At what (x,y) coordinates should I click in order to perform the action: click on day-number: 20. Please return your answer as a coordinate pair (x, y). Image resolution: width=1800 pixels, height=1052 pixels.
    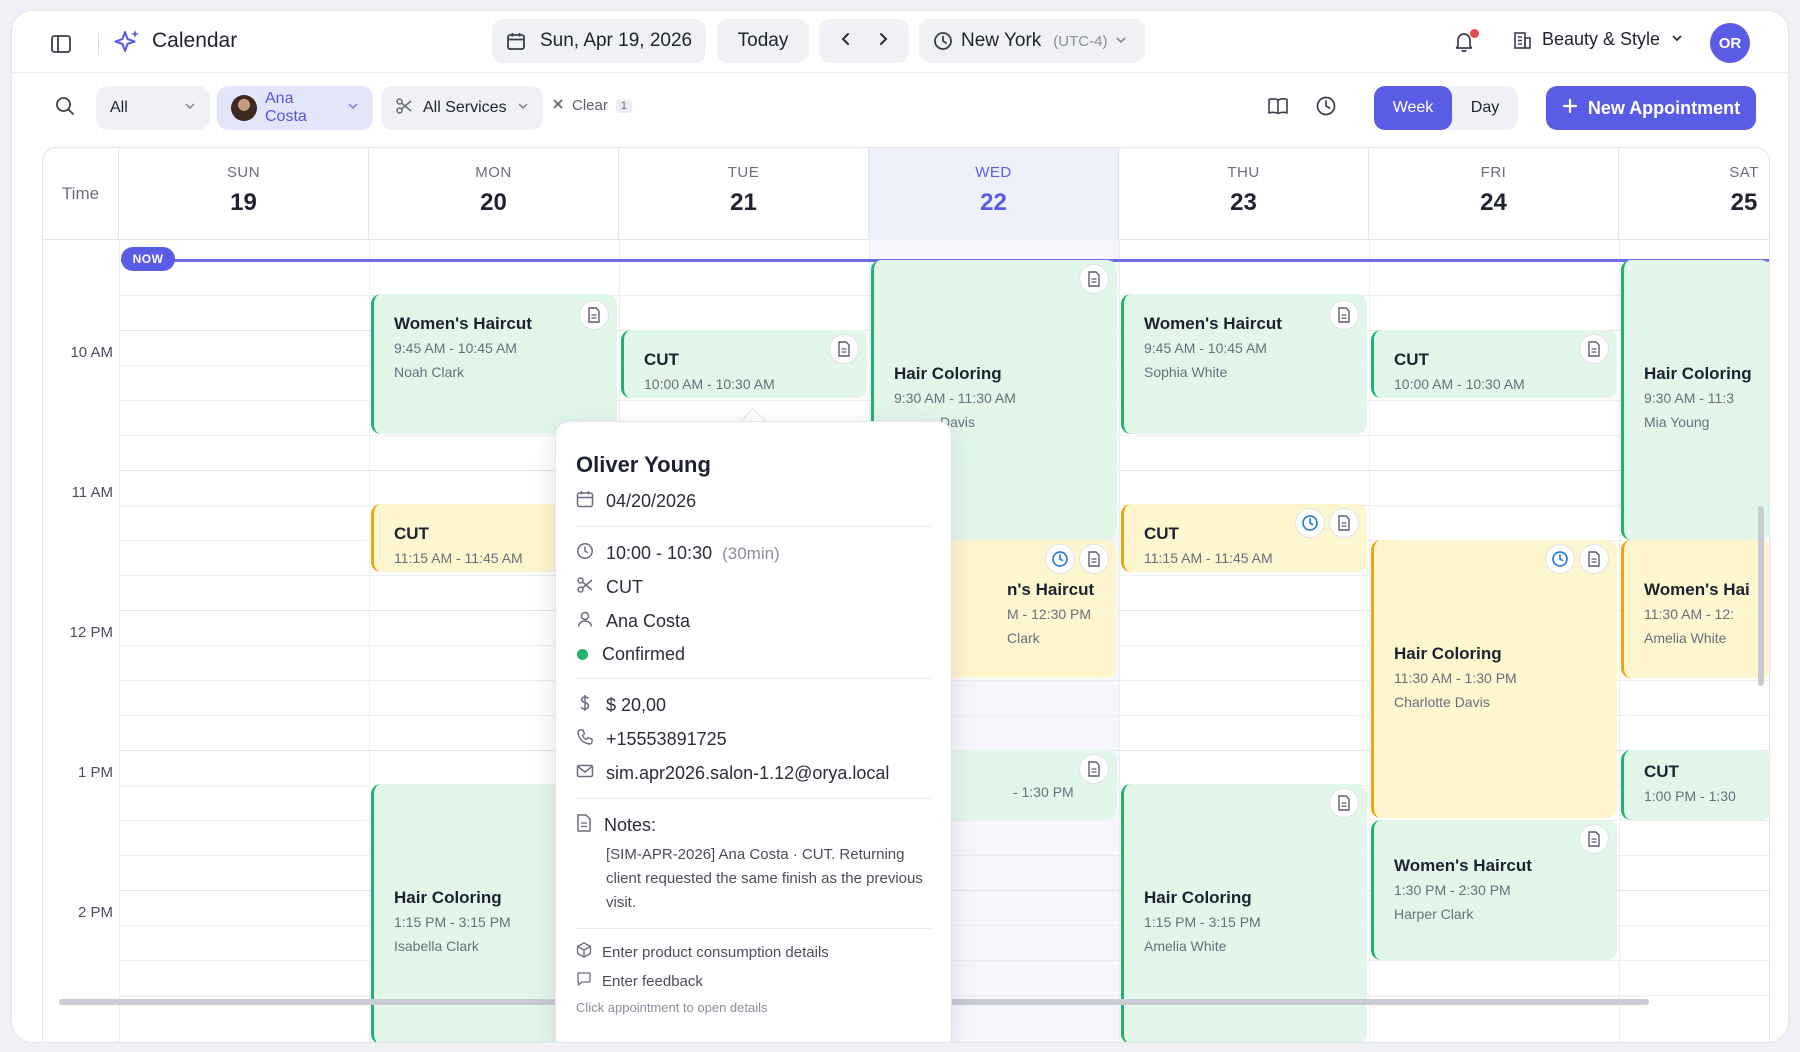
    Looking at the image, I should click on (493, 202).